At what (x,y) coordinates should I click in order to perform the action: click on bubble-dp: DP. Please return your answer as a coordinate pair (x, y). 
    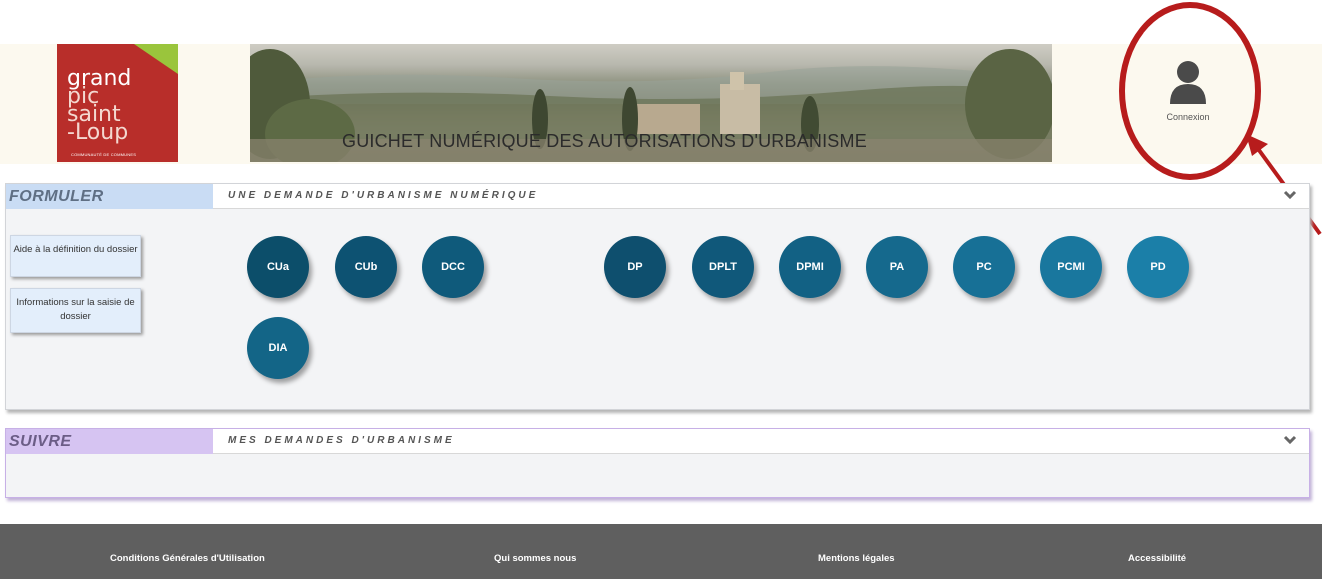
    Looking at the image, I should click on (635, 267).